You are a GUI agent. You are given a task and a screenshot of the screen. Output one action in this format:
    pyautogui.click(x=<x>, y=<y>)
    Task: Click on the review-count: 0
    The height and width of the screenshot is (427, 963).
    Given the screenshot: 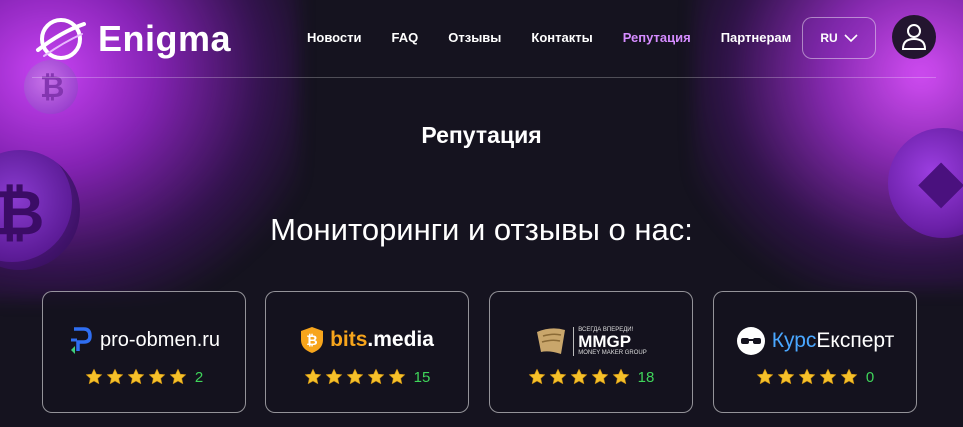 What is the action you would take?
    pyautogui.click(x=870, y=377)
    